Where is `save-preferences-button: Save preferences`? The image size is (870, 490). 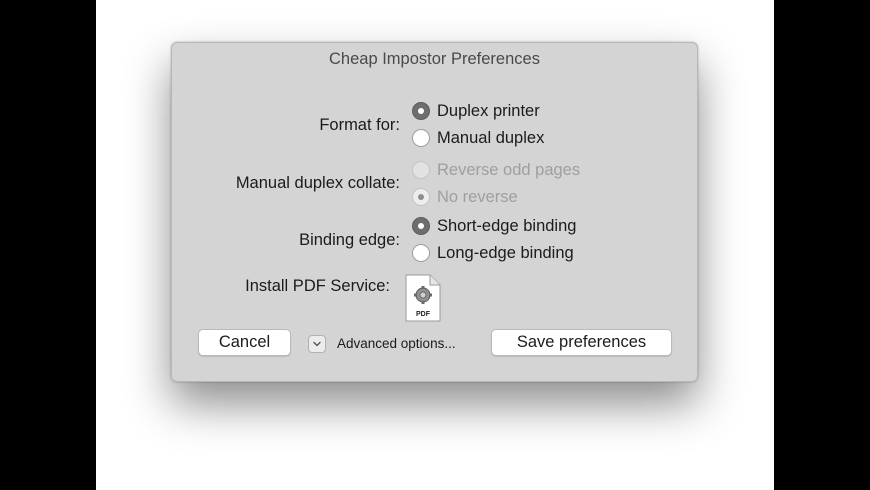
save-preferences-button: Save preferences is located at coordinates (581, 342).